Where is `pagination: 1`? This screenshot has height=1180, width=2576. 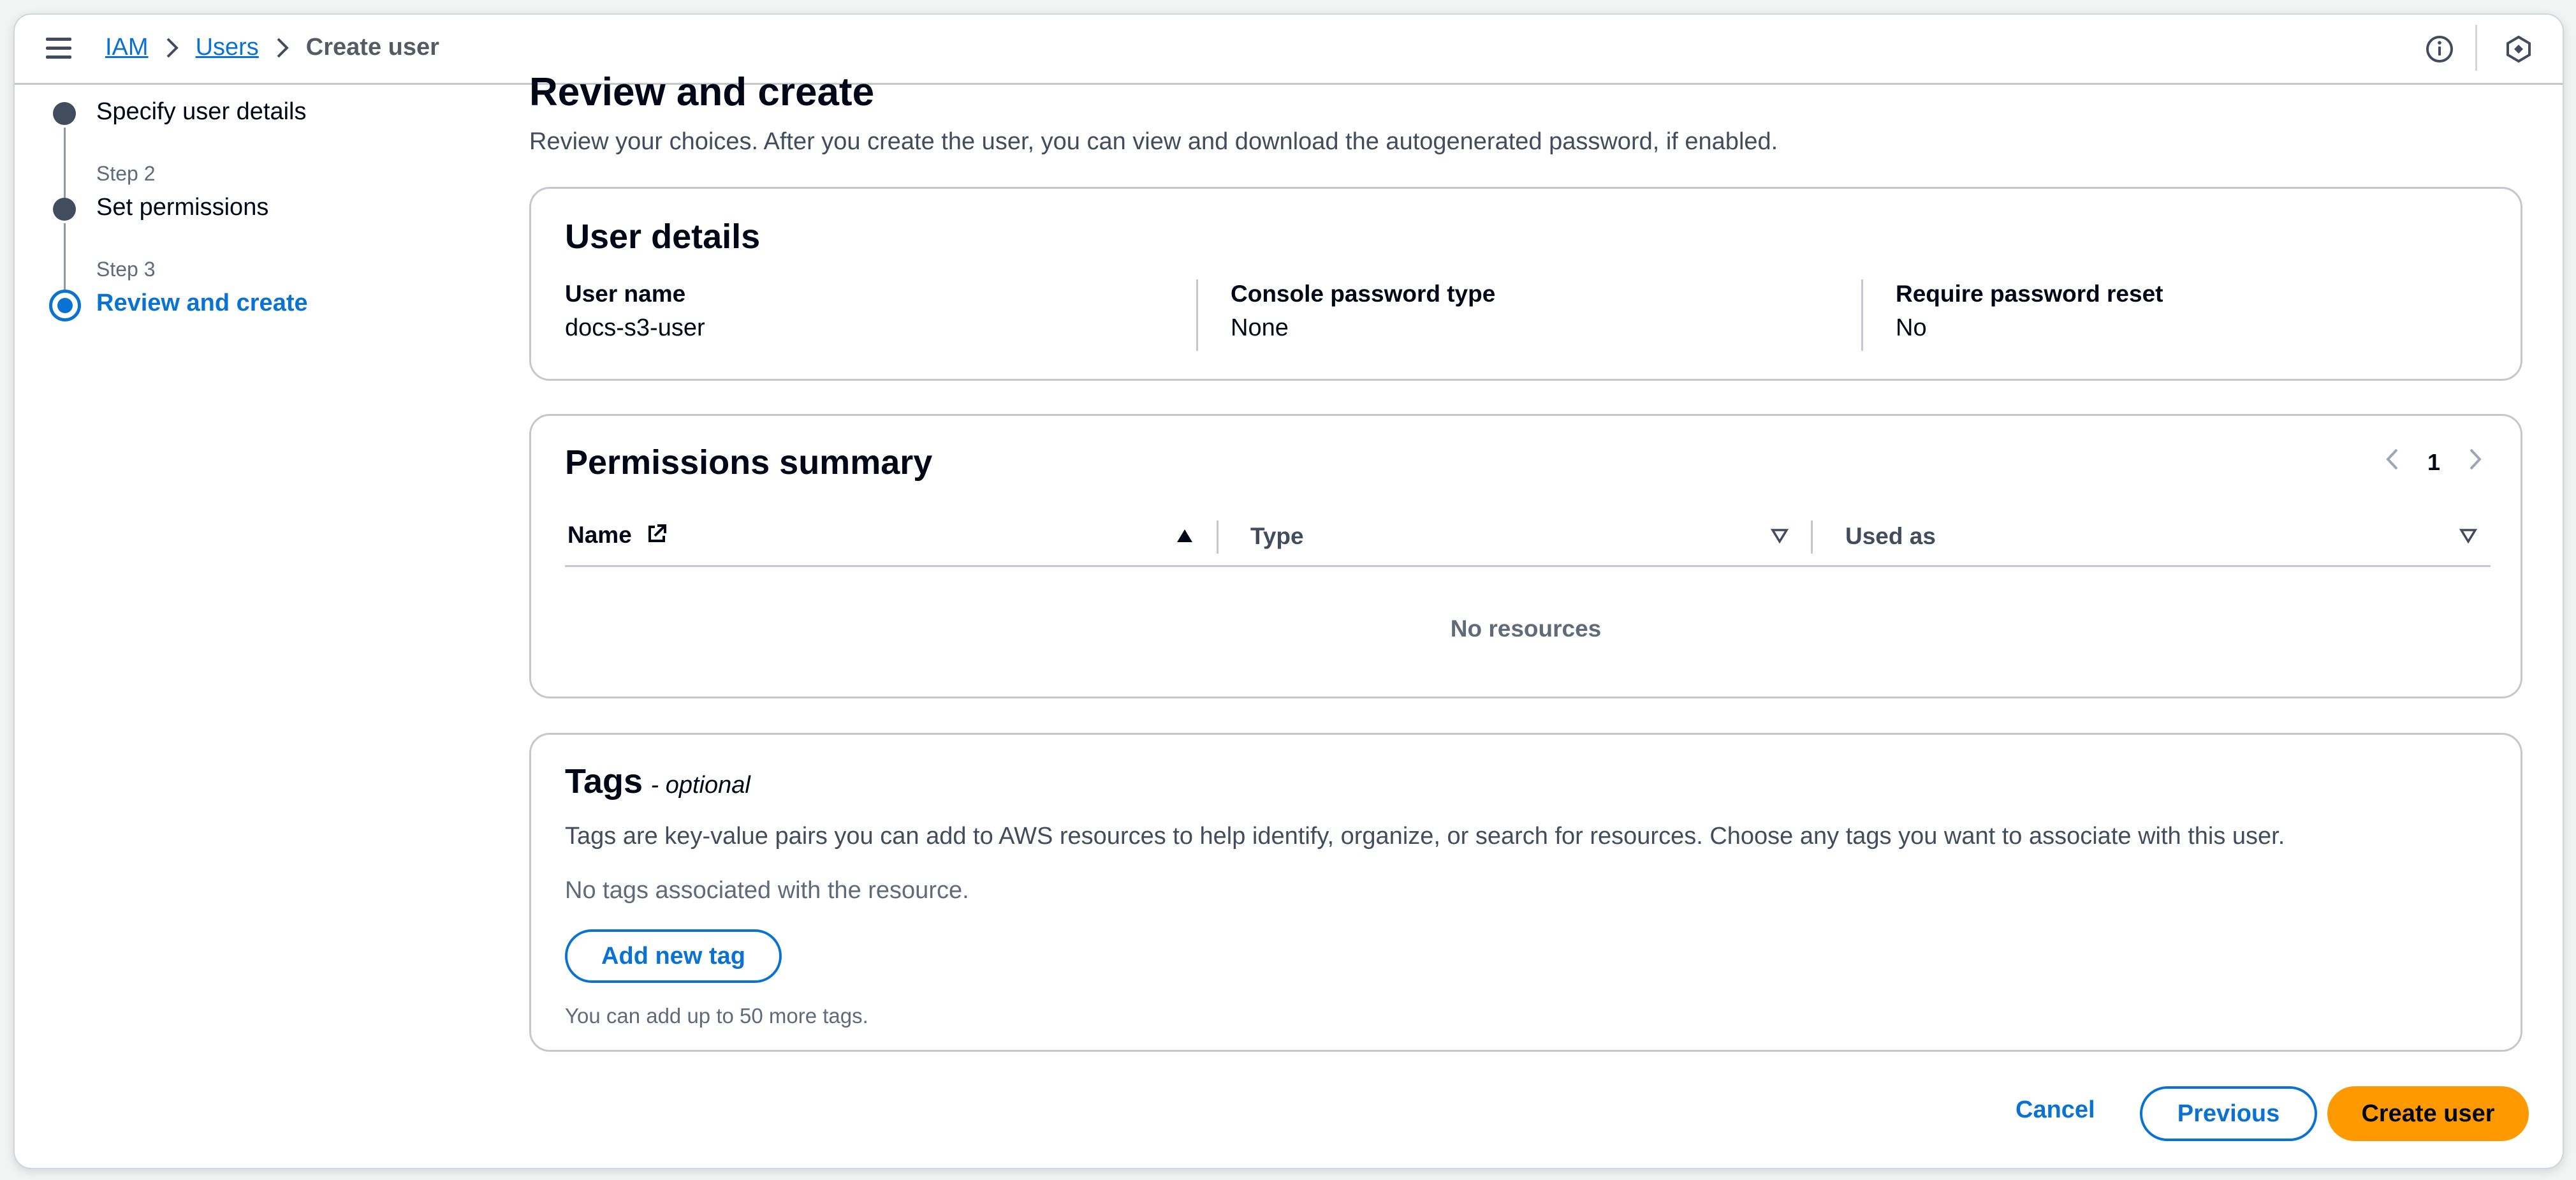
pagination: 1 is located at coordinates (2433, 462).